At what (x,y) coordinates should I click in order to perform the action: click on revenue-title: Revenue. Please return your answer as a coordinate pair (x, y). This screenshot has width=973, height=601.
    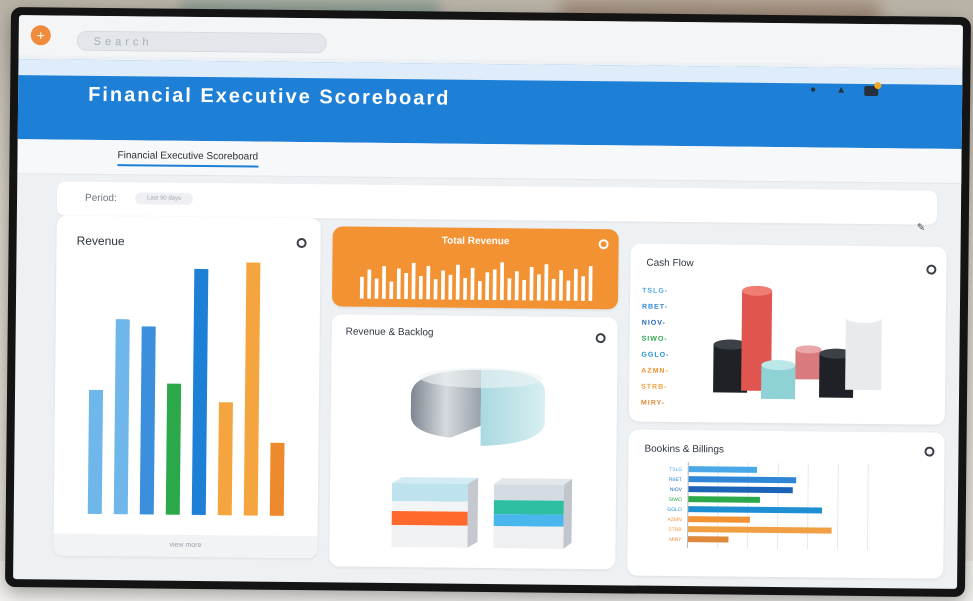
    Looking at the image, I should click on (100, 241).